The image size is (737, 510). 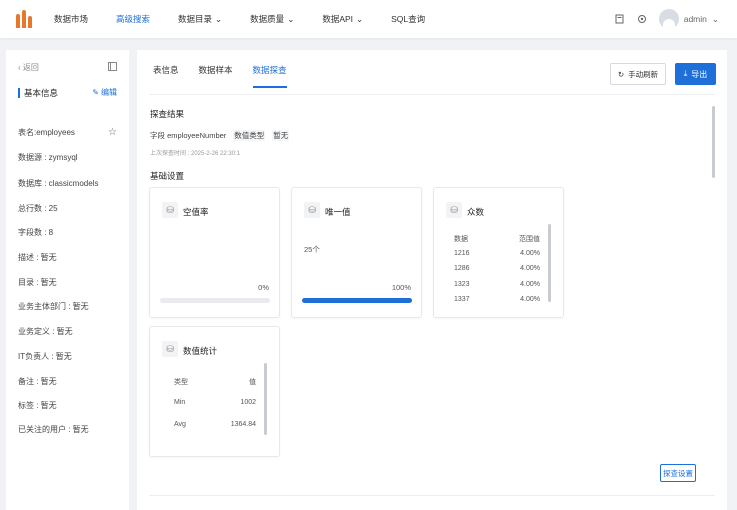 What do you see at coordinates (243, 424) in the screenshot?
I see `cell-value: 1364.84` at bounding box center [243, 424].